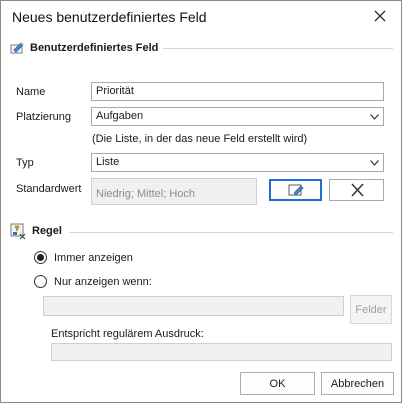 Image resolution: width=402 pixels, height=403 pixels. Describe the element at coordinates (25, 163) in the screenshot. I see `type-label: Typ` at that location.